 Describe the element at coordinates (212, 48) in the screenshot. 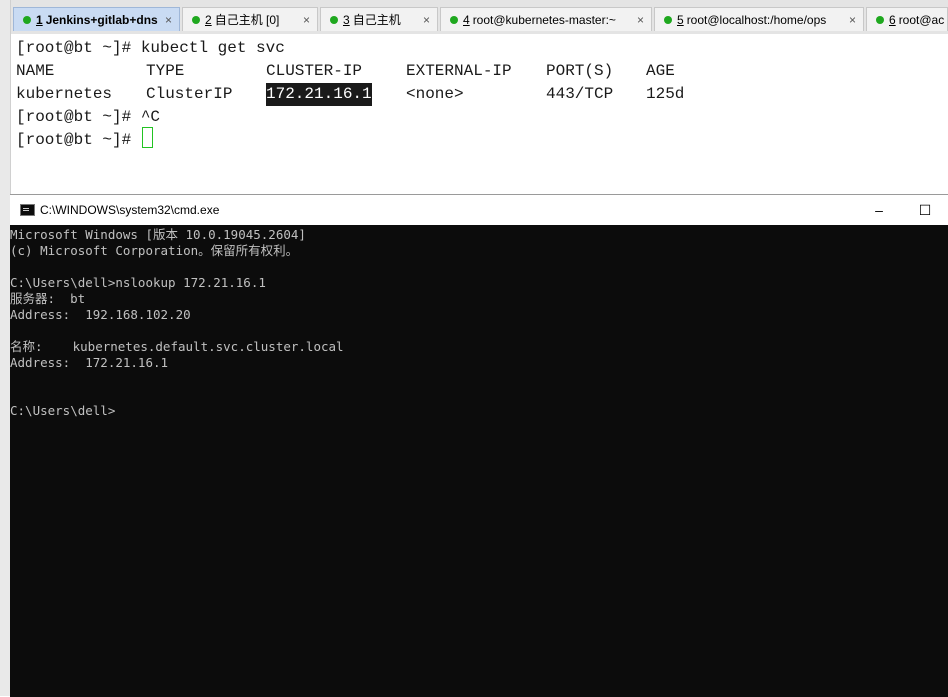

I see `command-text: kubectl get svc` at that location.